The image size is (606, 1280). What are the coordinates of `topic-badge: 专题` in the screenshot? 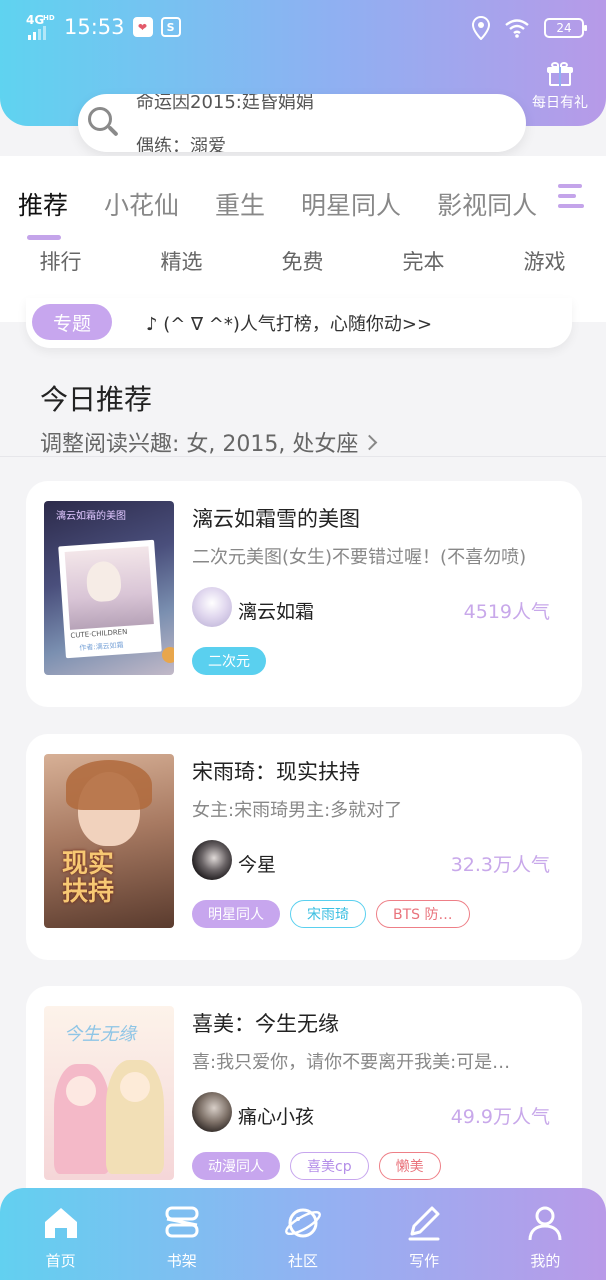 It's located at (72, 322).